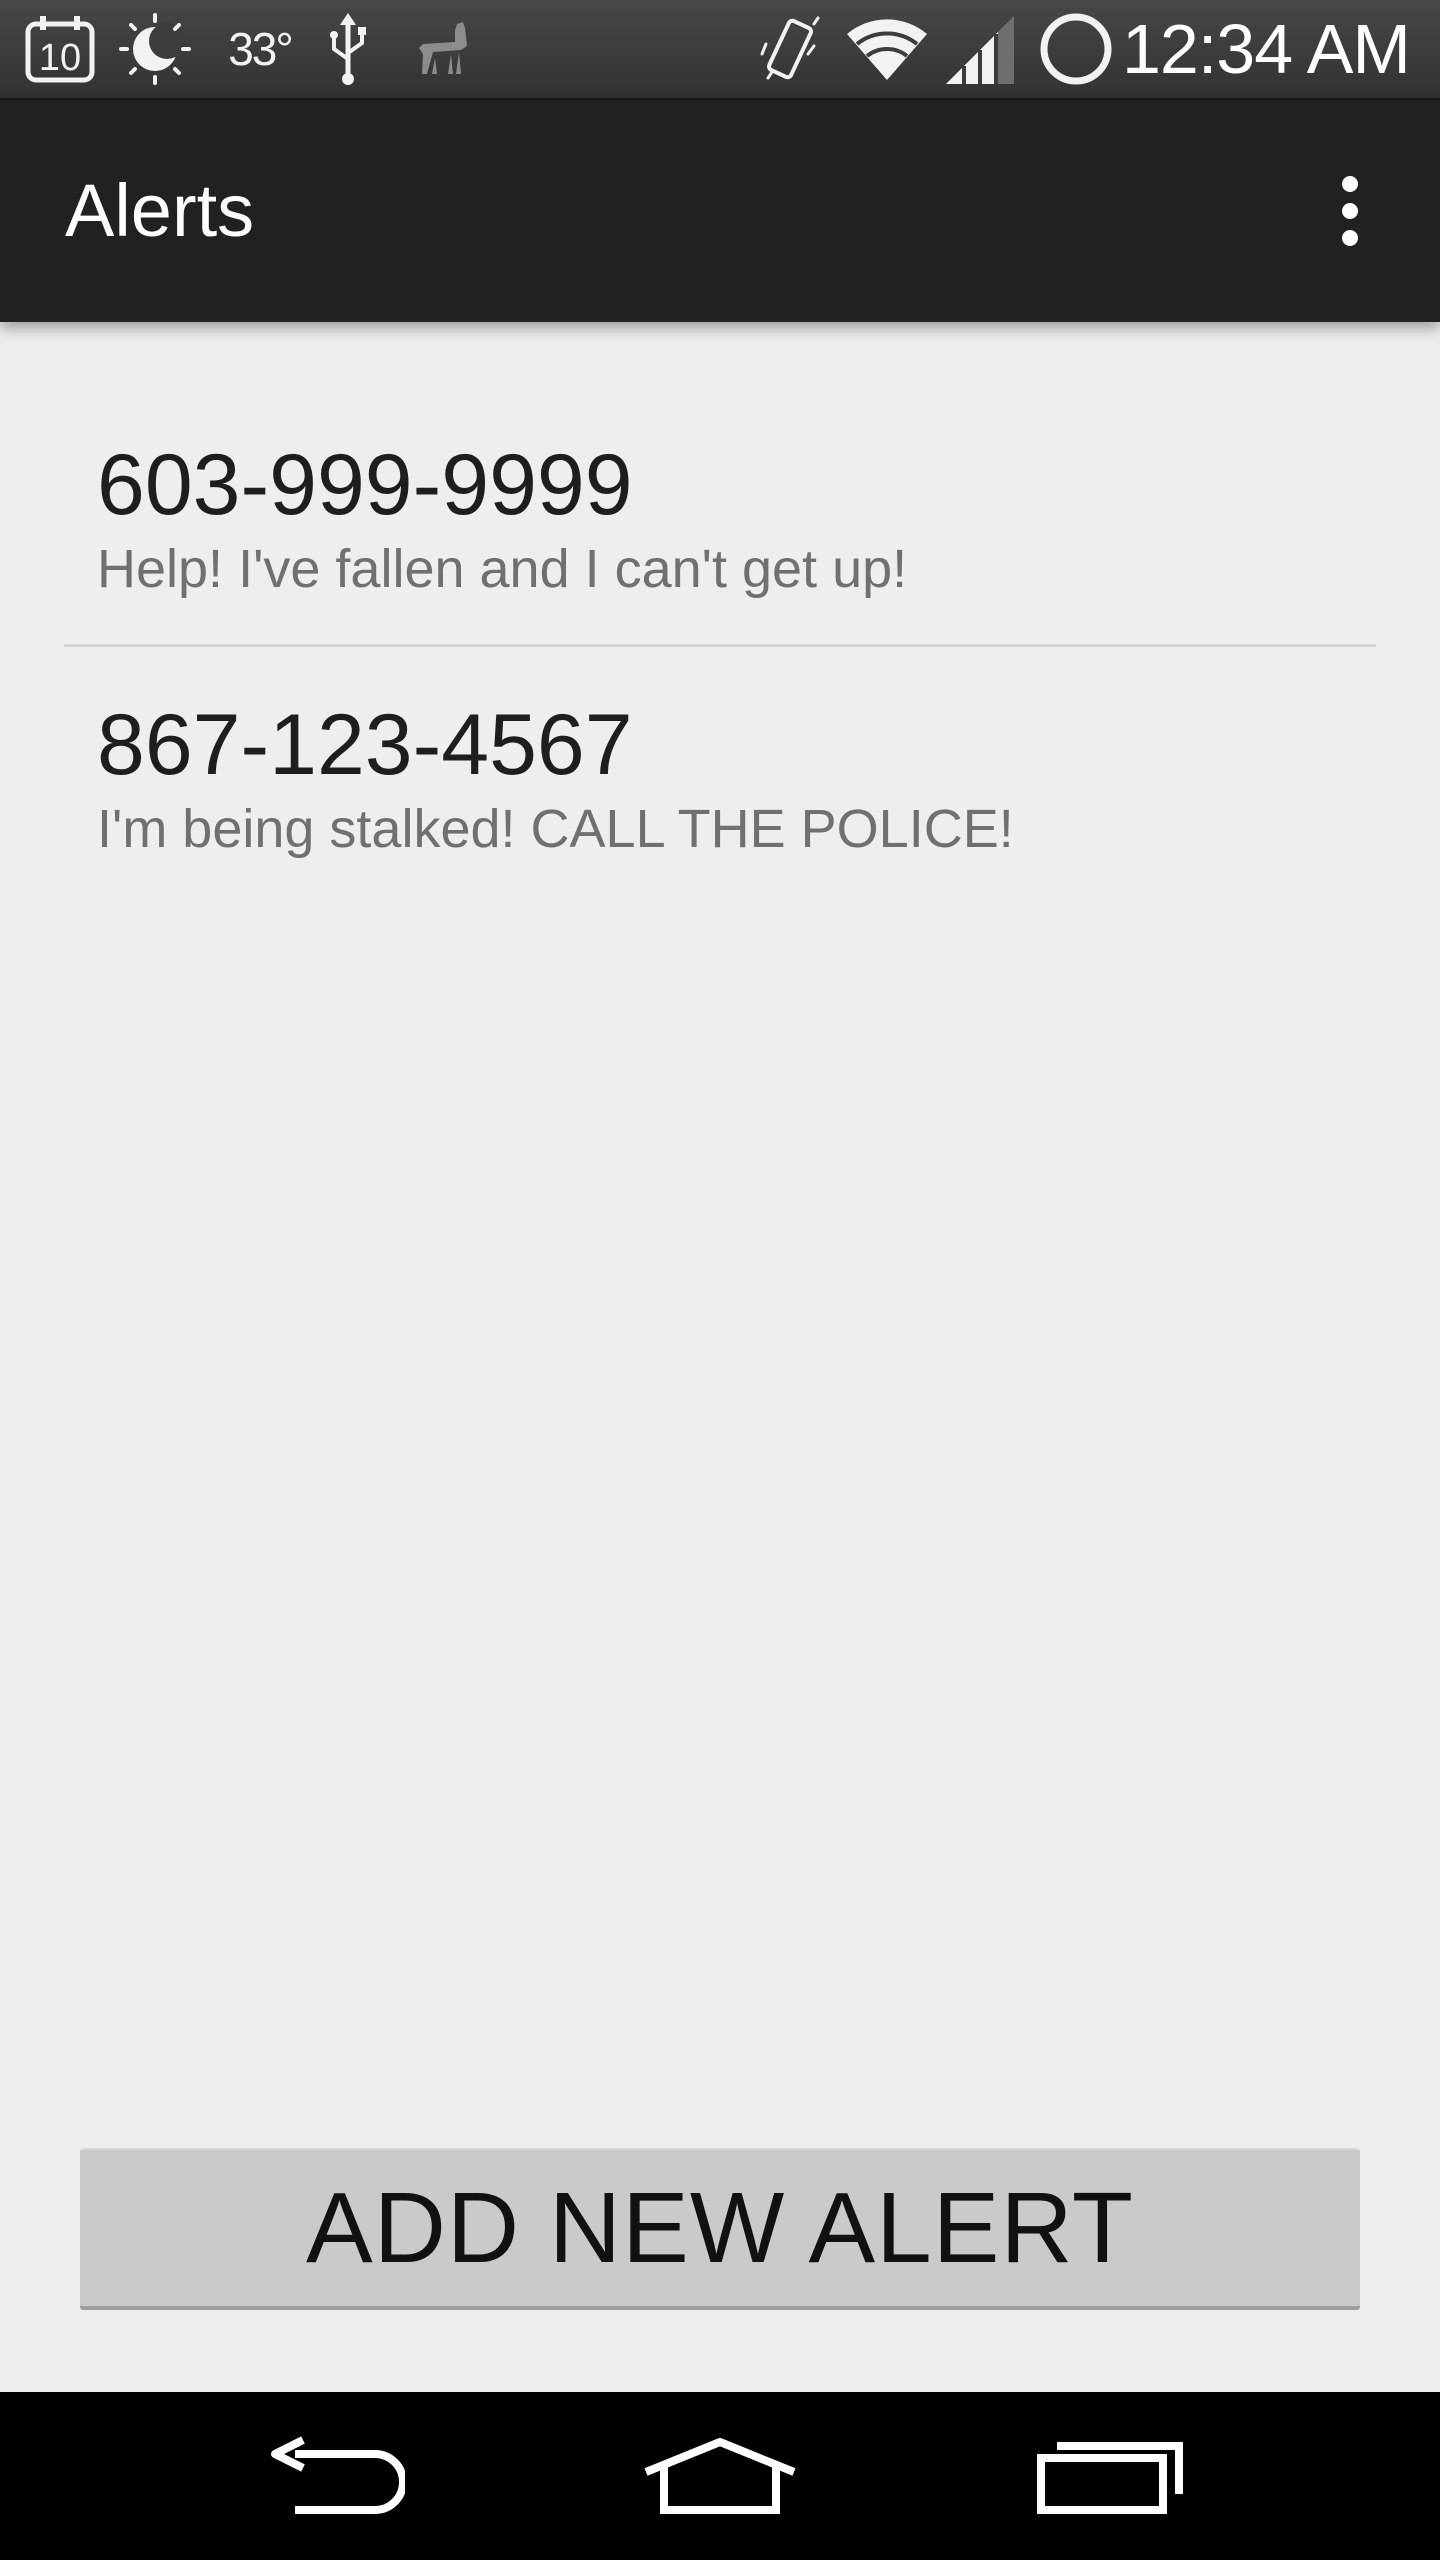  Describe the element at coordinates (790, 49) in the screenshot. I see `vibrate-icon` at that location.